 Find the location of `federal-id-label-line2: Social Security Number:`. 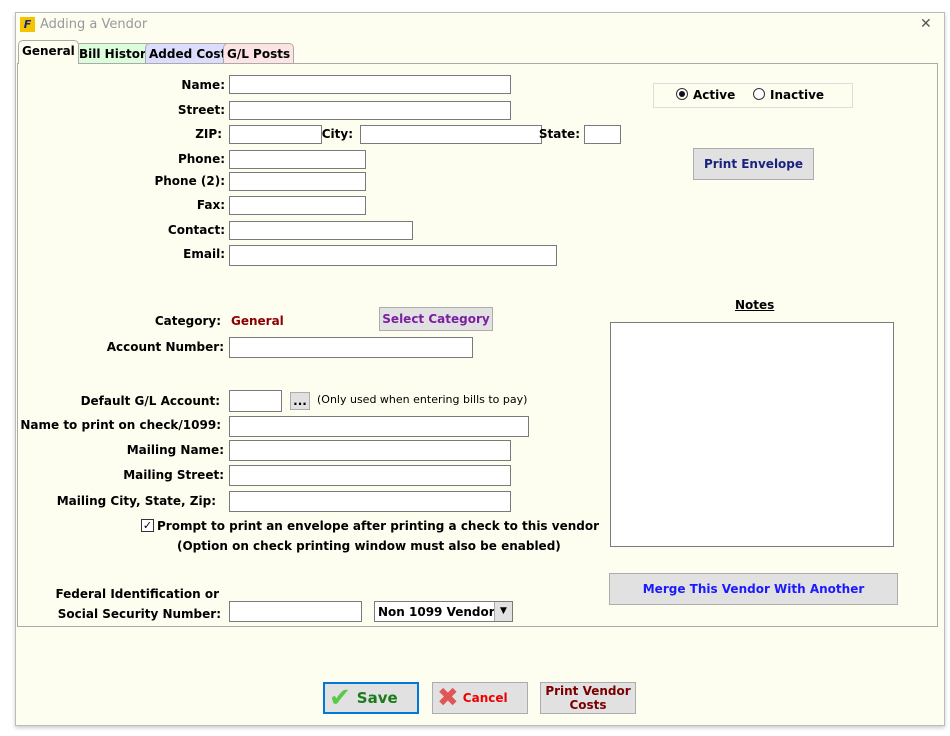

federal-id-label-line2: Social Security Number: is located at coordinates (139, 614).